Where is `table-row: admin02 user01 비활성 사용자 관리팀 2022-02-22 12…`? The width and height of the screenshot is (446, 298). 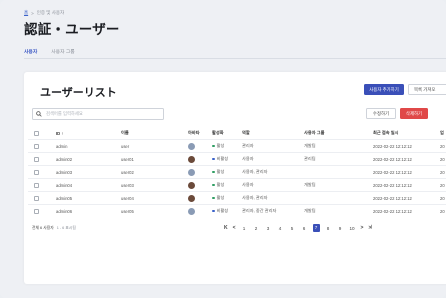
table-row: admin02 user01 비활성 사용자 관리팀 2022-02-22 12… is located at coordinates (237, 158).